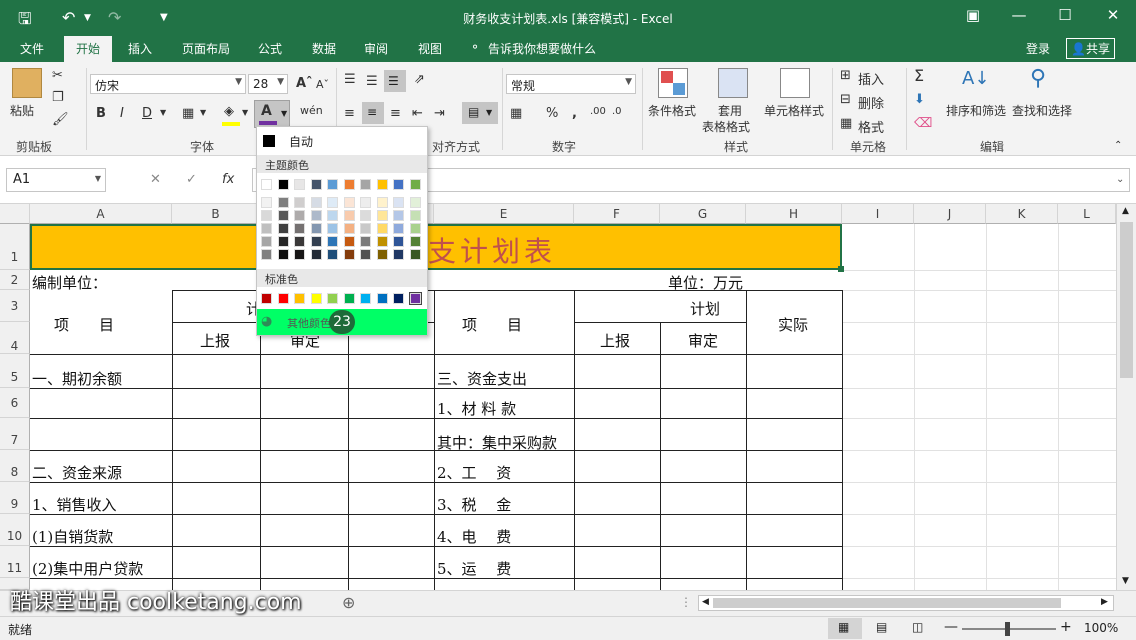 The width and height of the screenshot is (1136, 640). I want to click on tab-home: 开始, so click(88, 49).